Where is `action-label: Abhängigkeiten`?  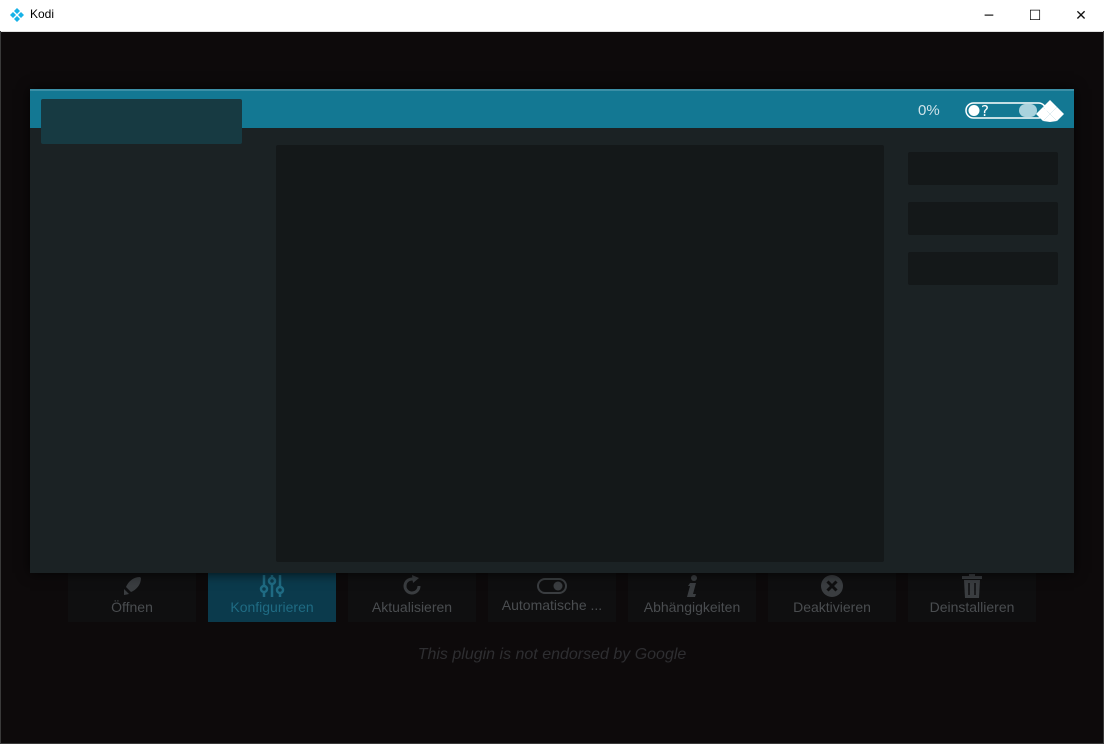
action-label: Abhängigkeiten is located at coordinates (692, 607).